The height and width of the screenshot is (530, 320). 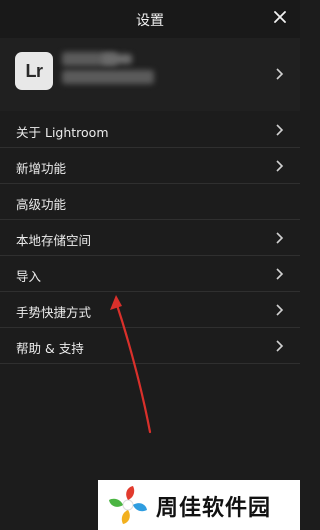 I want to click on watermark-text: 周佳软件园, so click(x=214, y=508).